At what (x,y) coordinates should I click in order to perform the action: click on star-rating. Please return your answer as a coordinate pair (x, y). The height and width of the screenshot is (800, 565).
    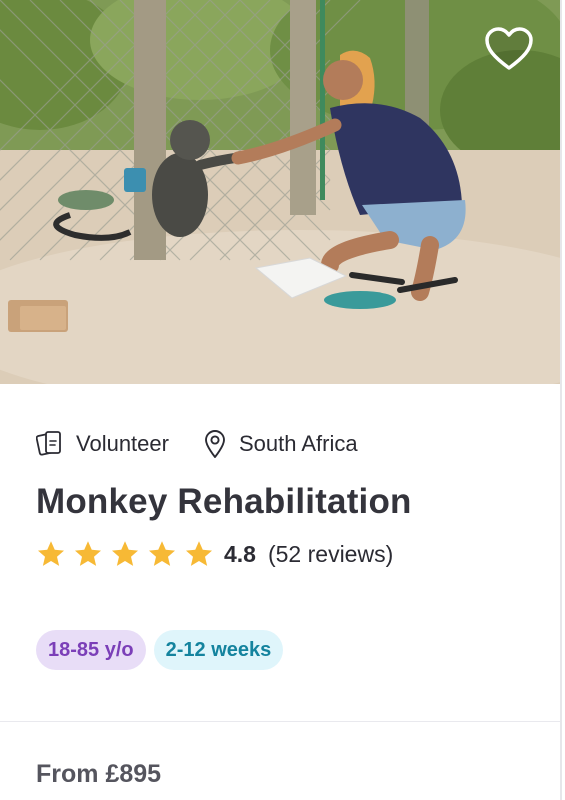
    Looking at the image, I should click on (128, 554).